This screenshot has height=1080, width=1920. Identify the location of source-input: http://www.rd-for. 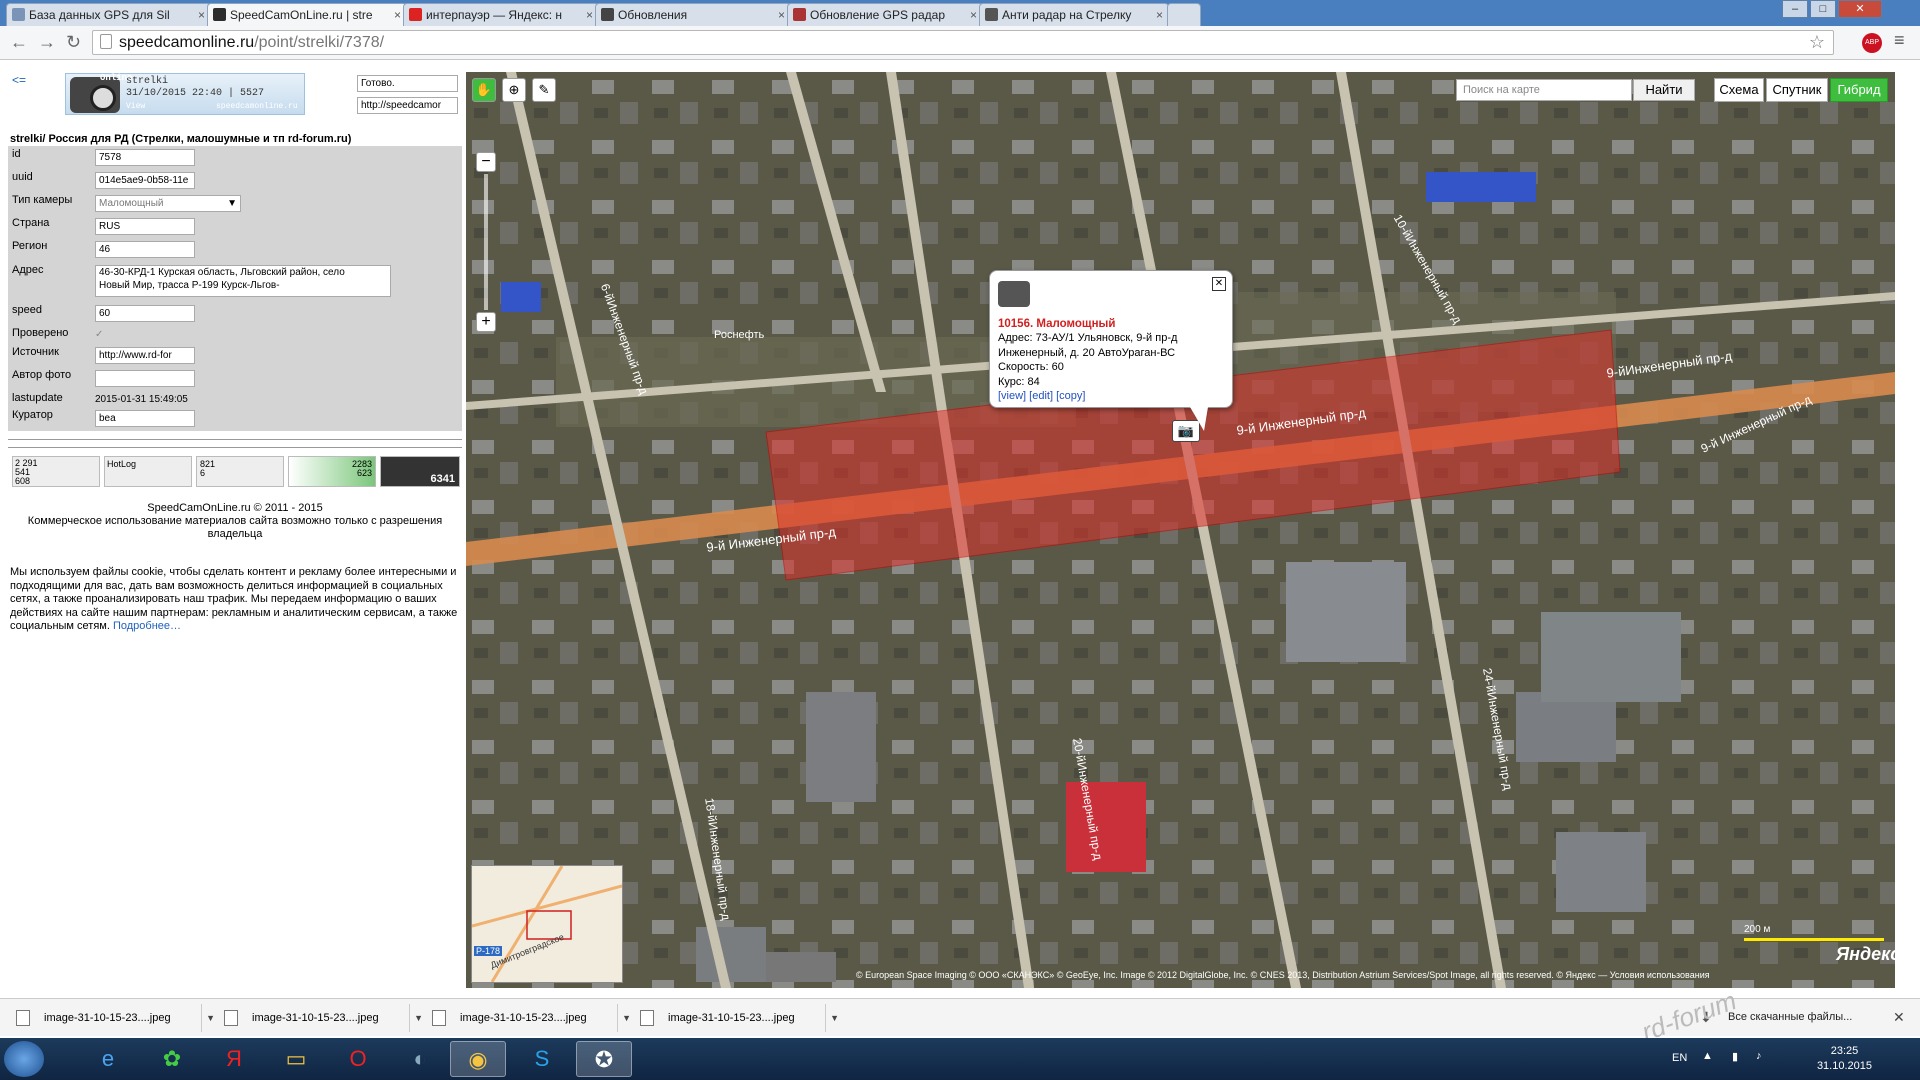
(145, 355).